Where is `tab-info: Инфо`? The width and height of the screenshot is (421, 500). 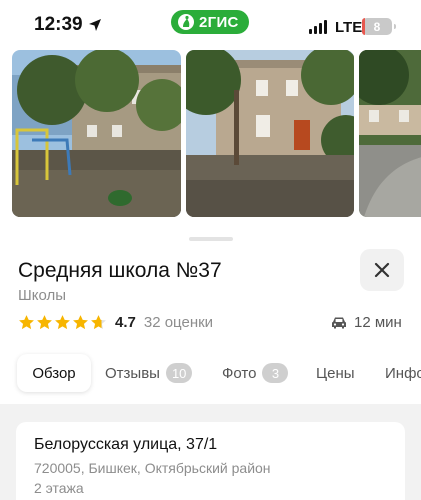 tab-info: Инфо is located at coordinates (403, 373).